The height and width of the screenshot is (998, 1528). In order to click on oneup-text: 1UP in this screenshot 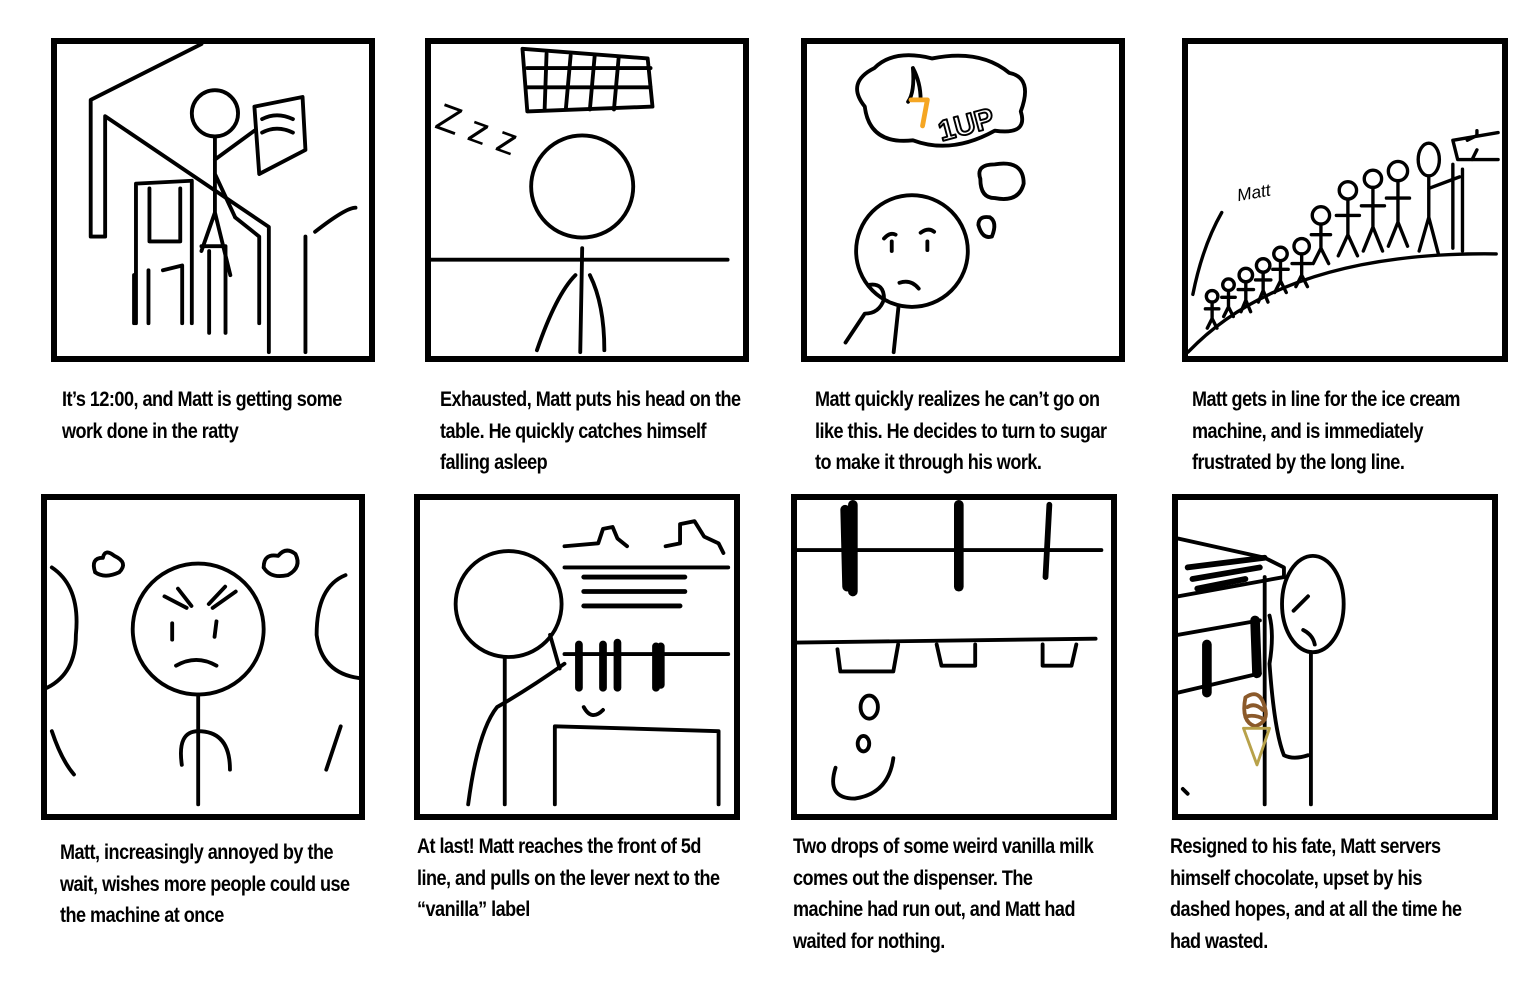, I will do `click(966, 125)`.